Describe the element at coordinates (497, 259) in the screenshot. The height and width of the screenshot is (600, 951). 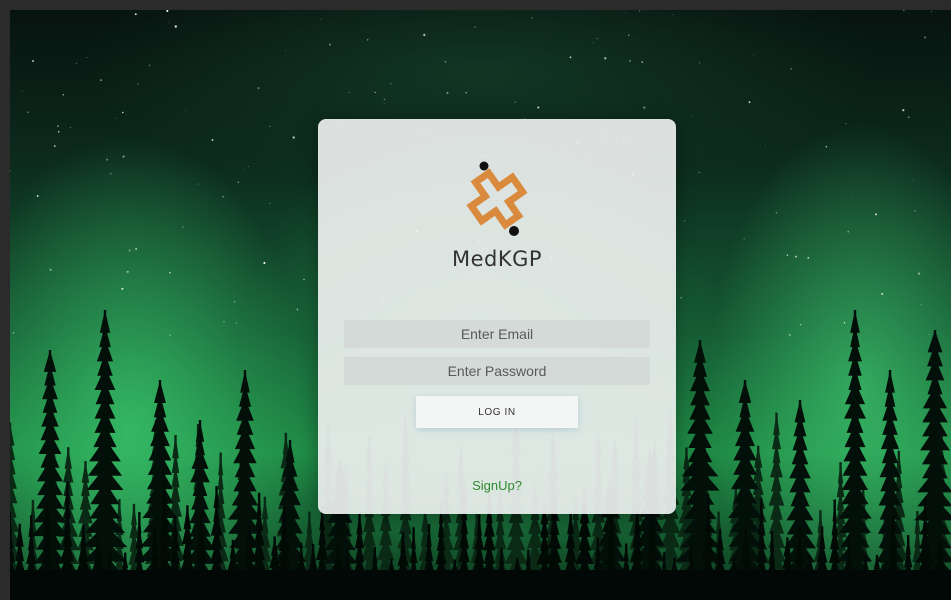
I see `brand-name: MedKGP` at that location.